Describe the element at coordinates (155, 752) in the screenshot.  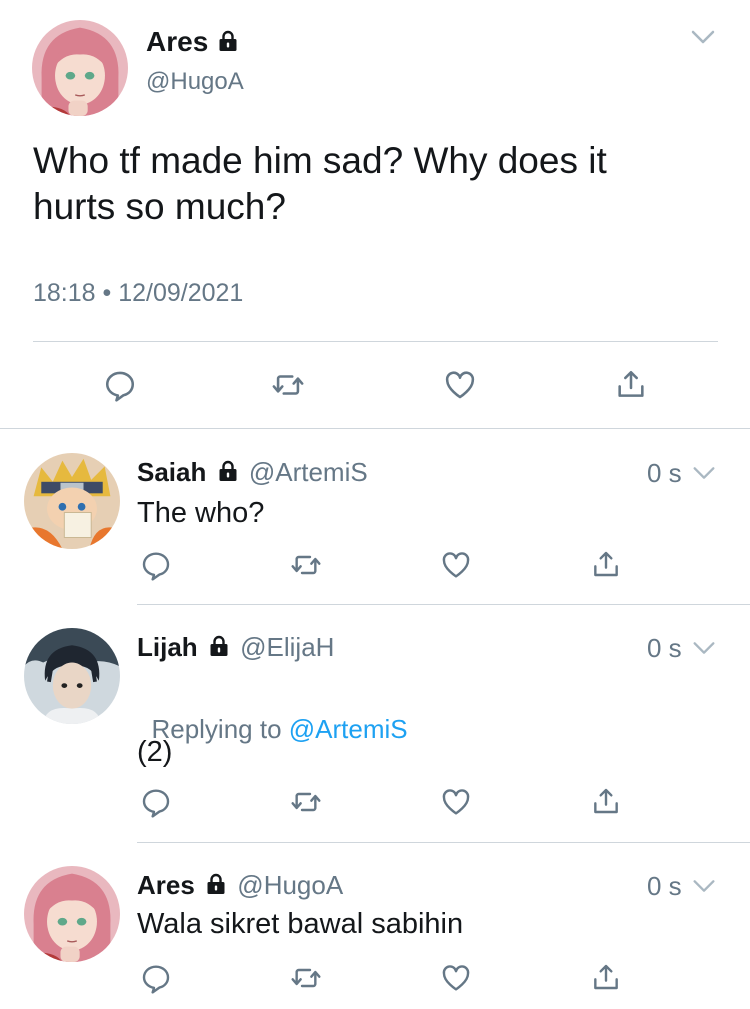
I see `reply-text: (2)` at that location.